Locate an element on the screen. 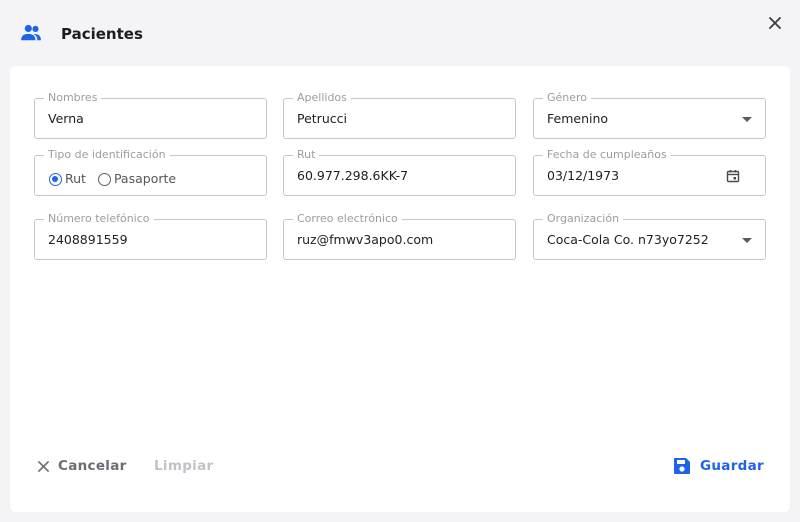 The height and width of the screenshot is (522, 800). genero-select: Género Femenino is located at coordinates (649, 115).